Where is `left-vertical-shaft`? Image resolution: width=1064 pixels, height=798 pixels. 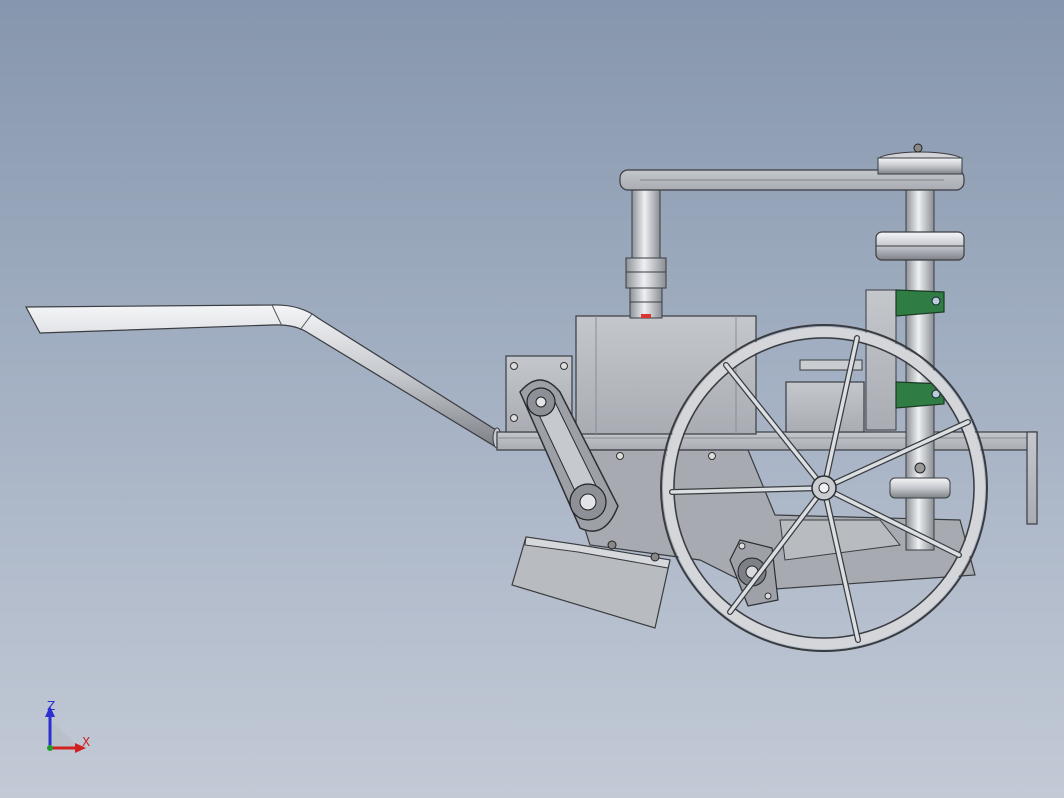
left-vertical-shaft is located at coordinates (646, 251).